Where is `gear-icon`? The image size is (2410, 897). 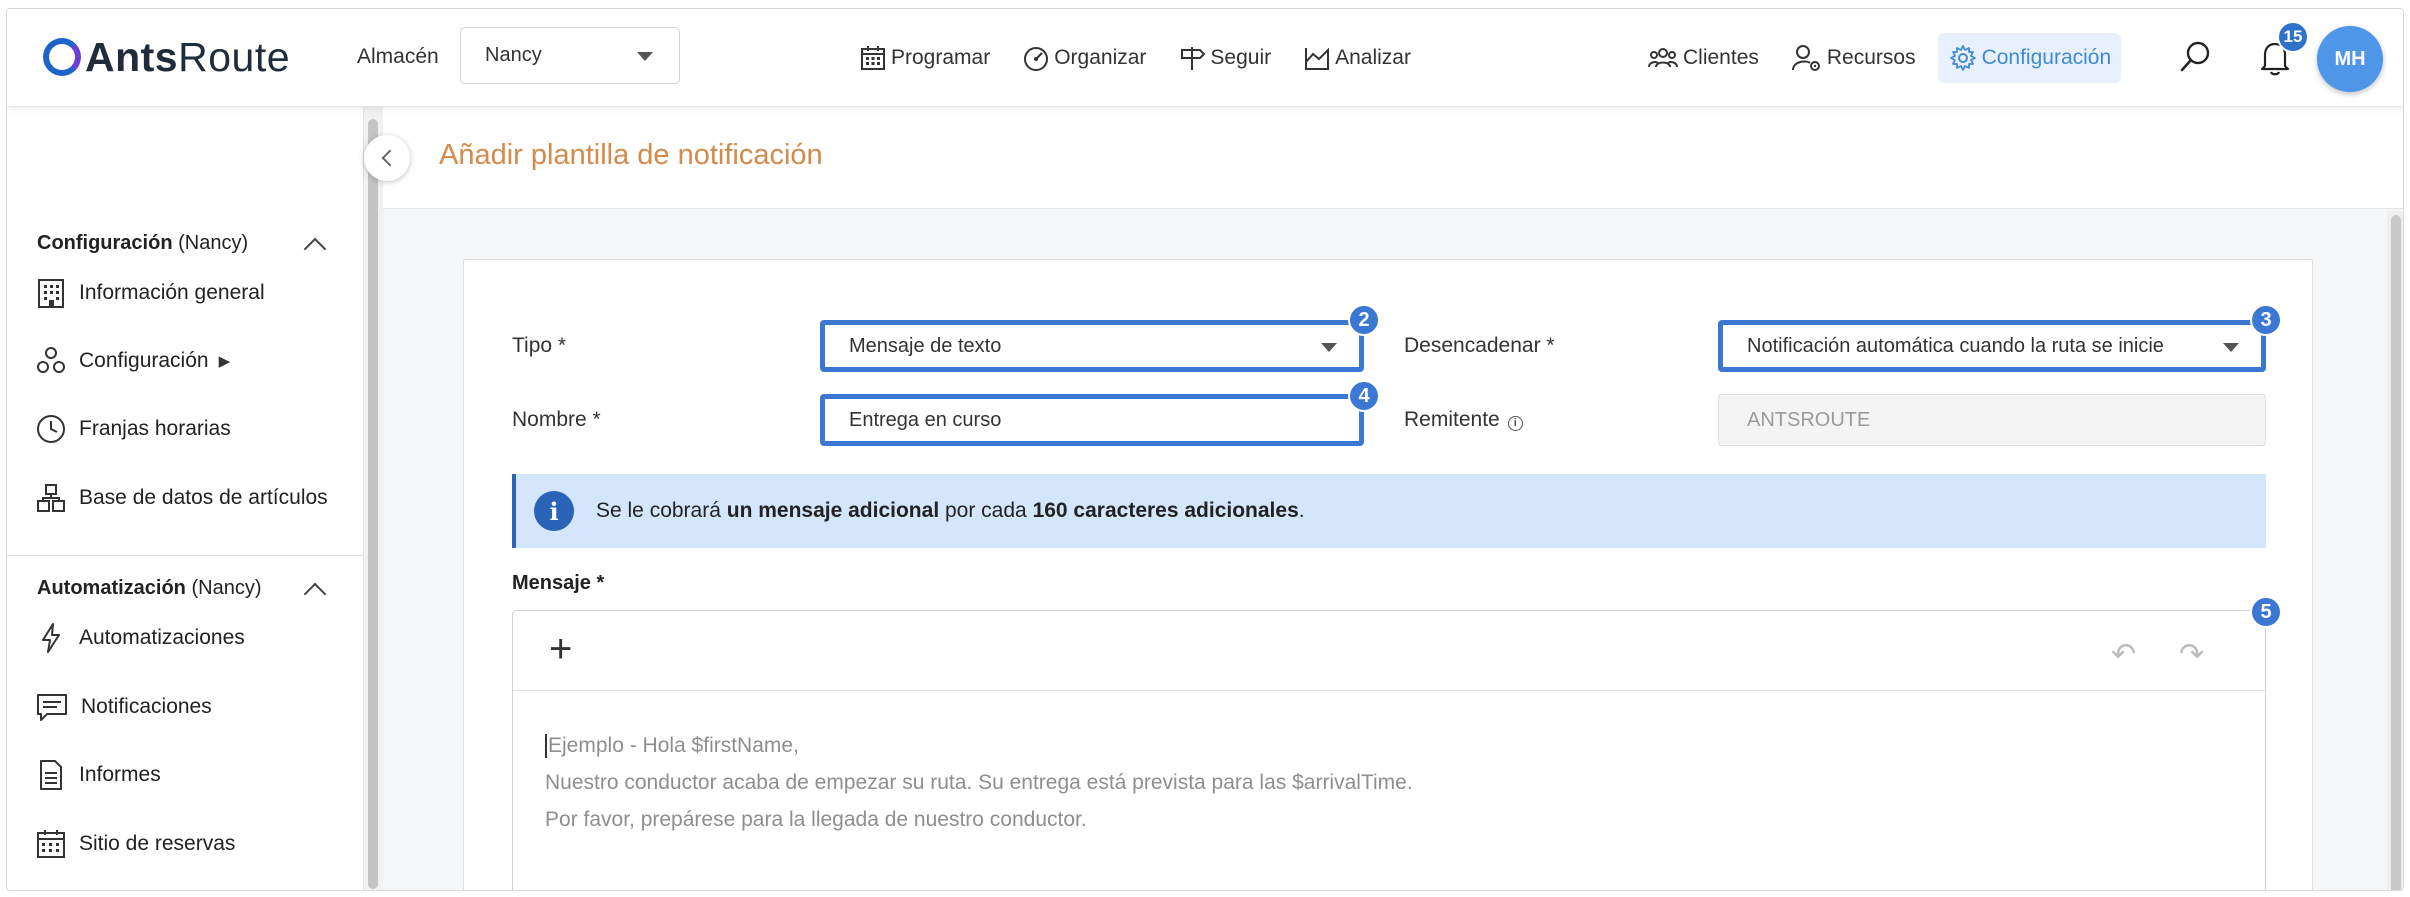
gear-icon is located at coordinates (1962, 58).